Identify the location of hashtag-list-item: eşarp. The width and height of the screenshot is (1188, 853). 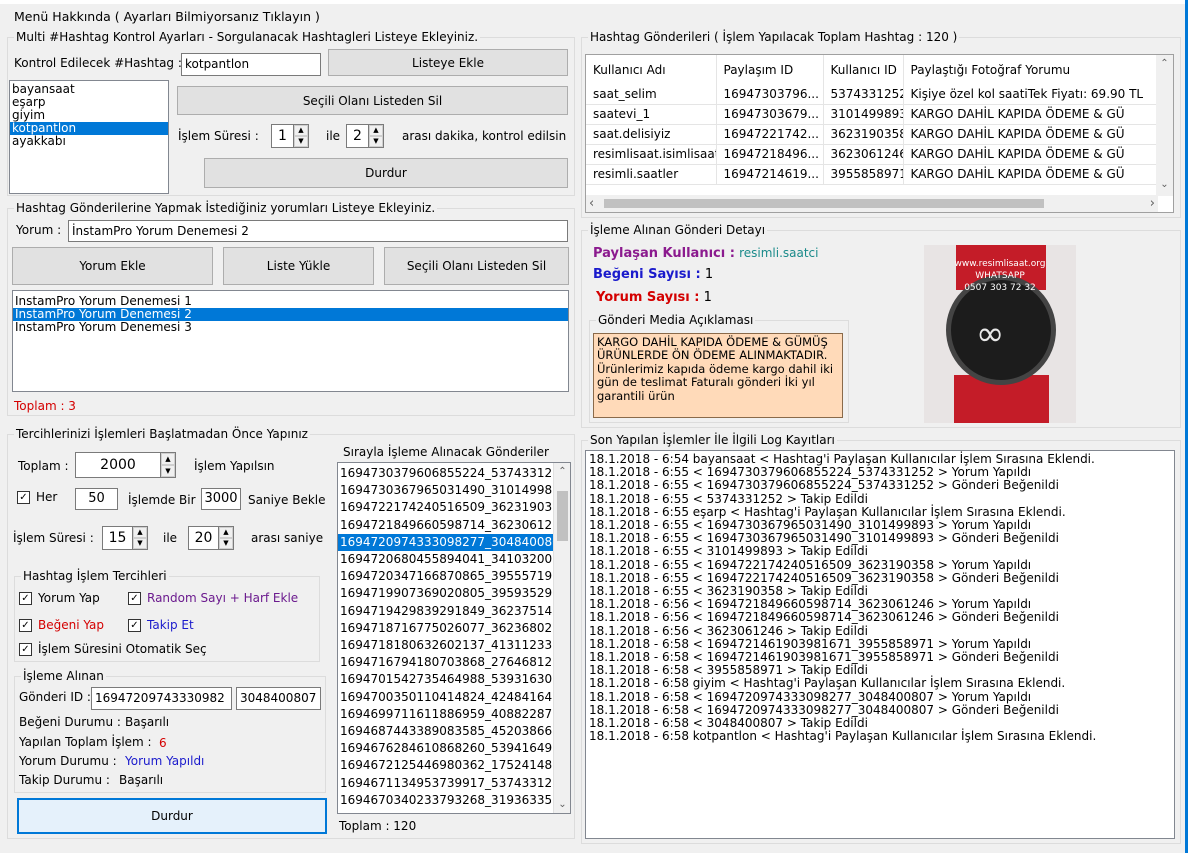
(89, 102).